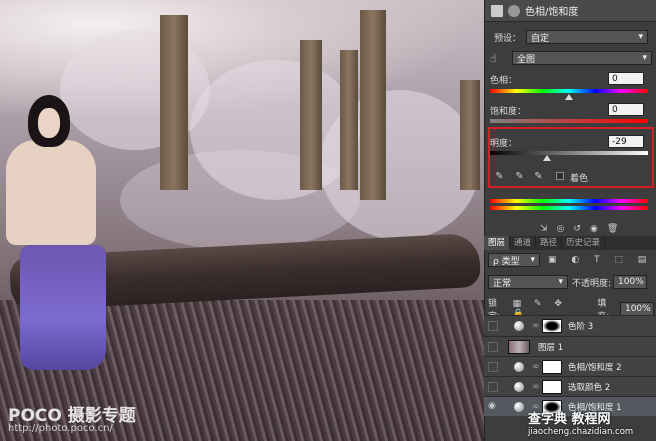 The image size is (656, 441). I want to click on layer-row: ∞ 色阶 3, so click(570, 325).